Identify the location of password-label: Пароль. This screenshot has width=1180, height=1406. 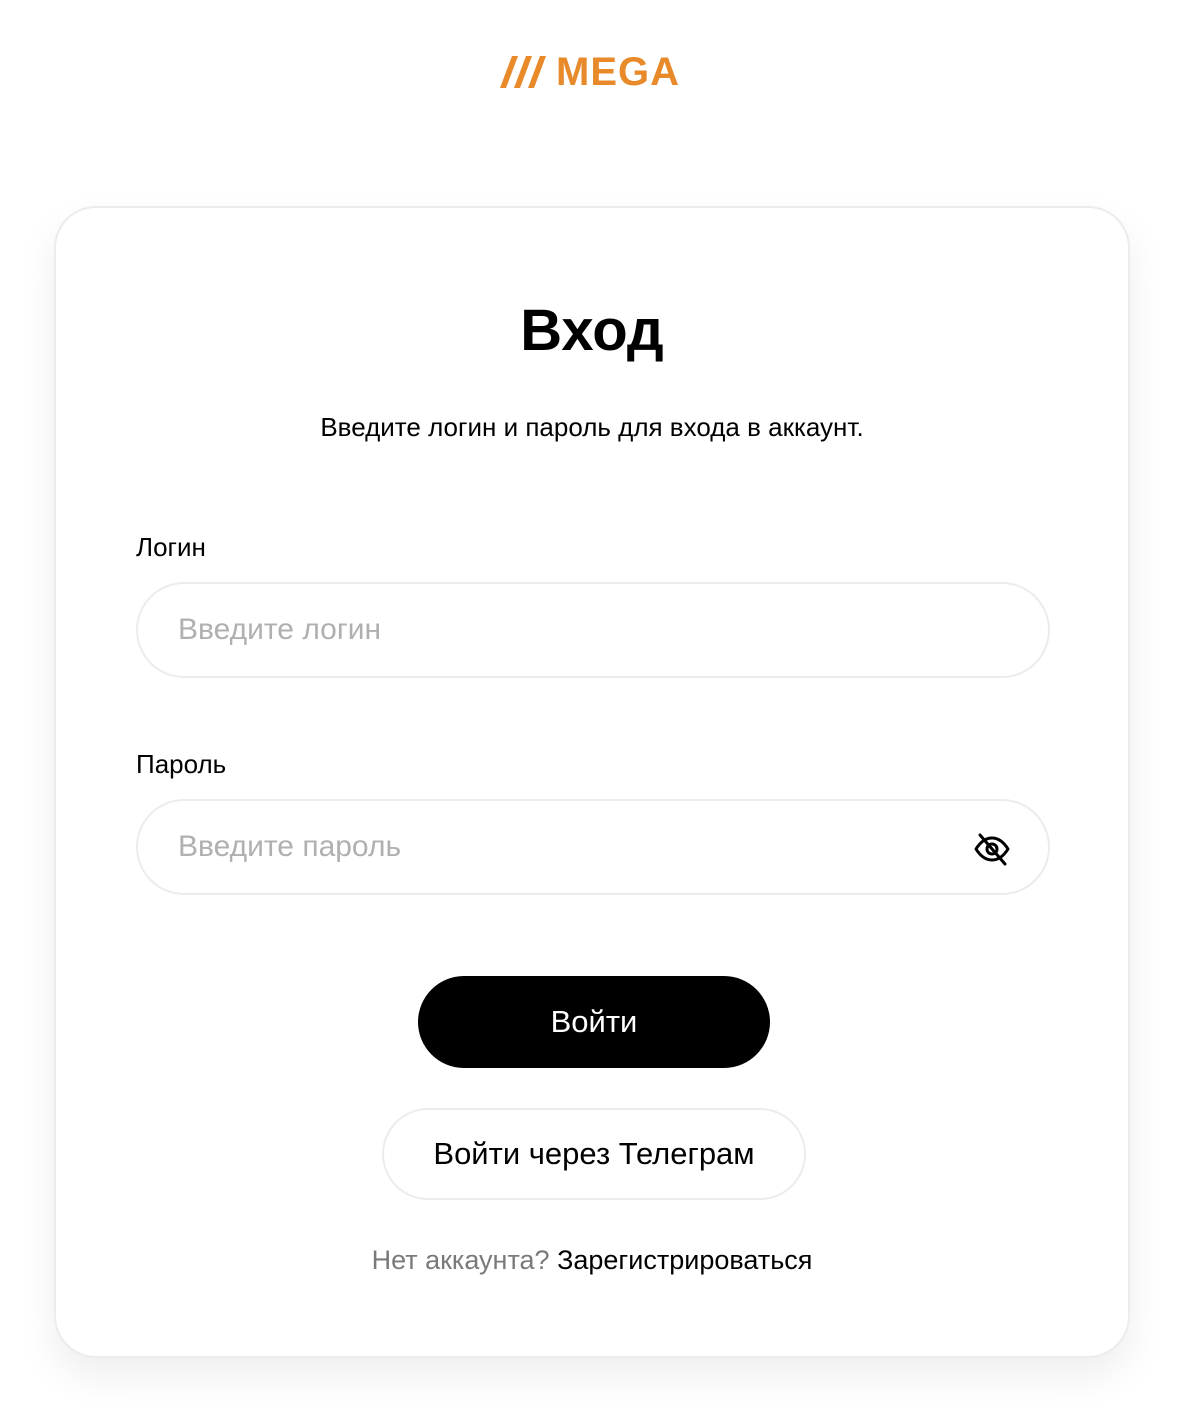
(181, 764).